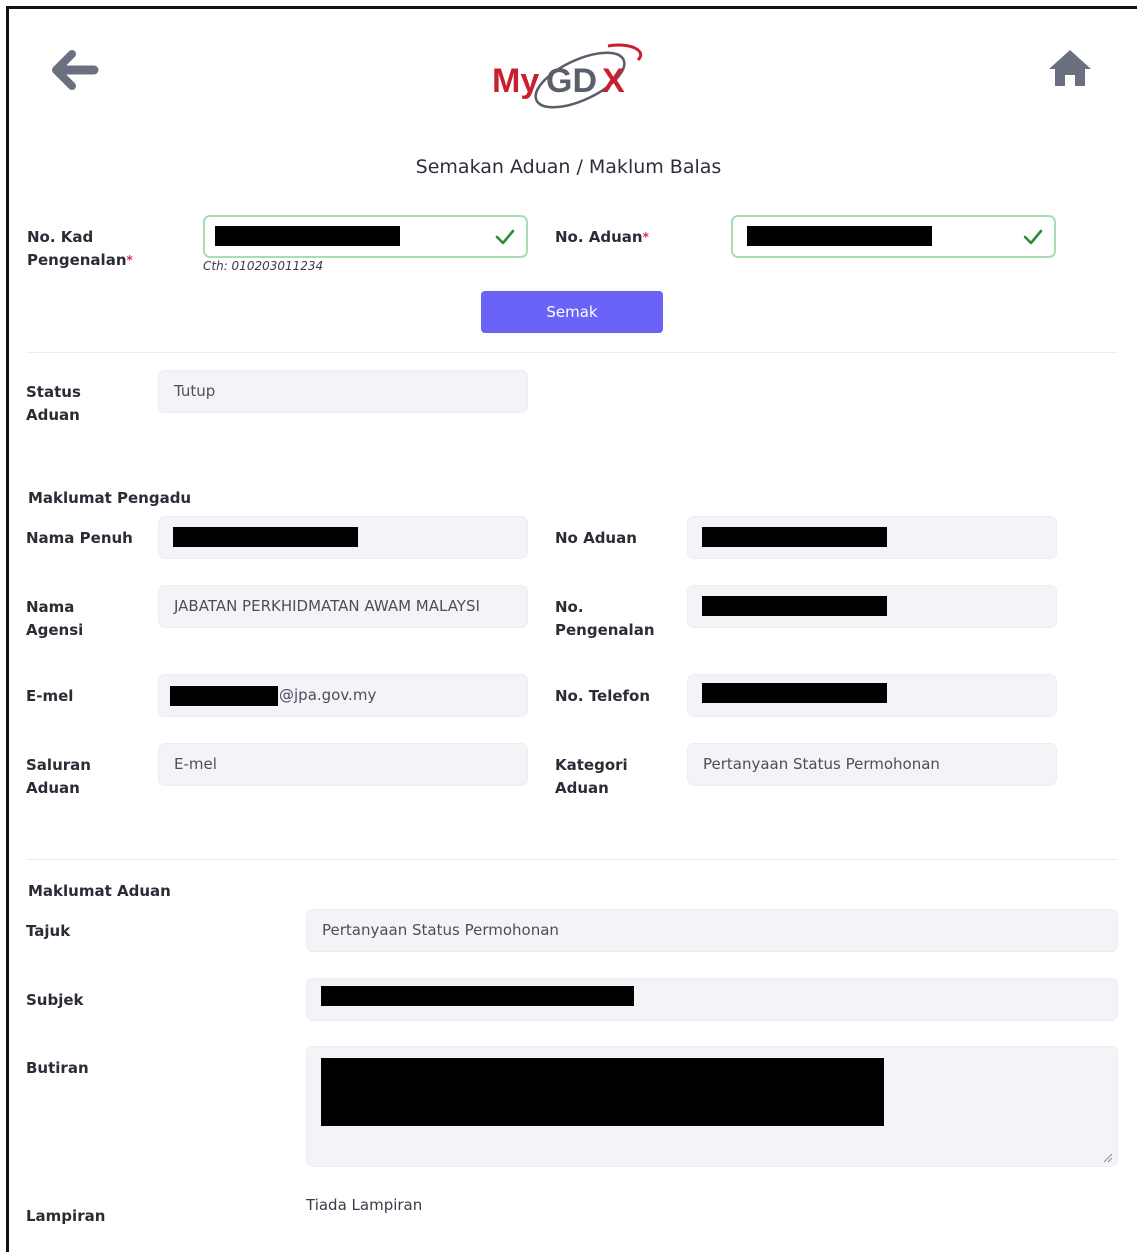 The image size is (1137, 1252). I want to click on mygdx-logo: My GD X, so click(567, 76).